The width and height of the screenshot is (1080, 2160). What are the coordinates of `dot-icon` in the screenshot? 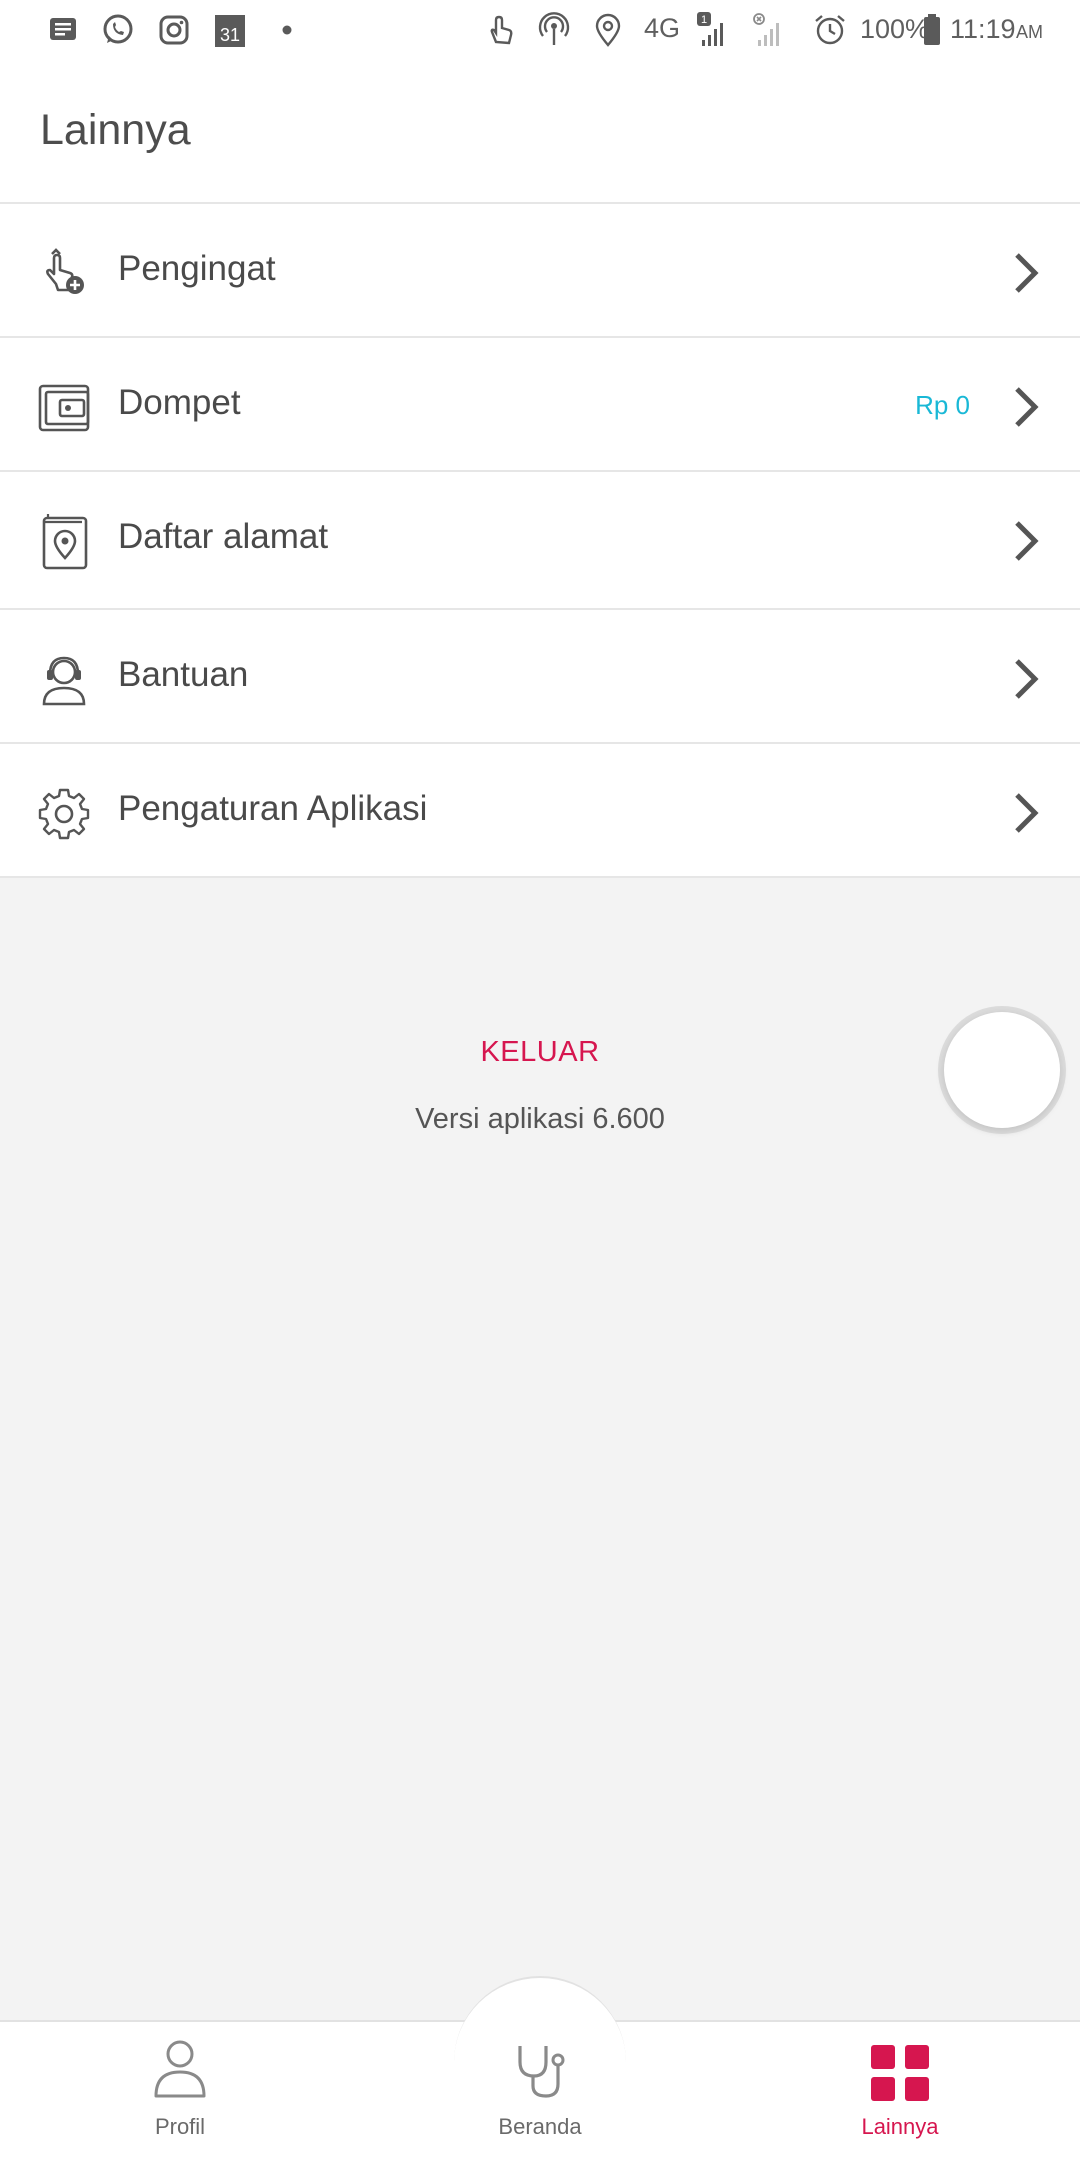 It's located at (287, 30).